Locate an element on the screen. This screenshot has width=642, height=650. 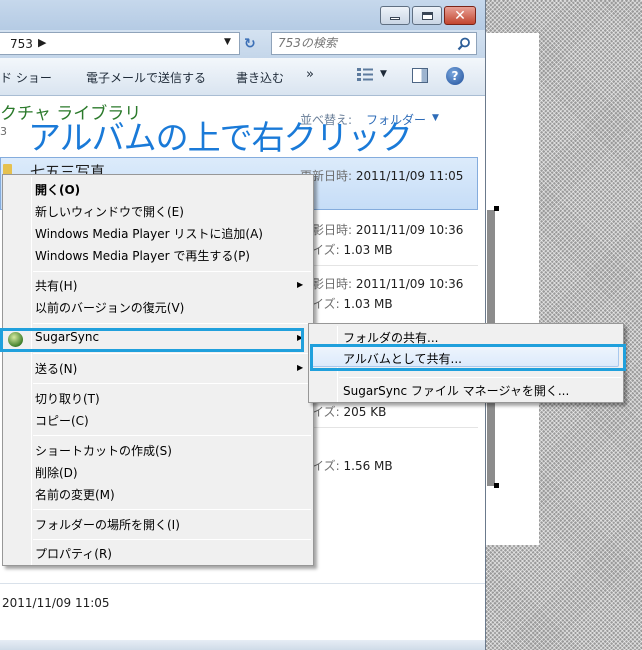
library-subtitle: 3 is located at coordinates (3, 131).